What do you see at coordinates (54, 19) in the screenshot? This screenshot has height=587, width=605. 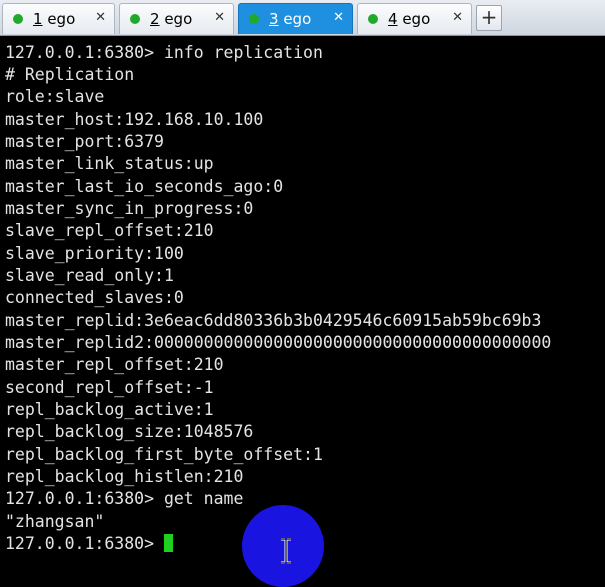 I see `tab-label: 1 ego` at bounding box center [54, 19].